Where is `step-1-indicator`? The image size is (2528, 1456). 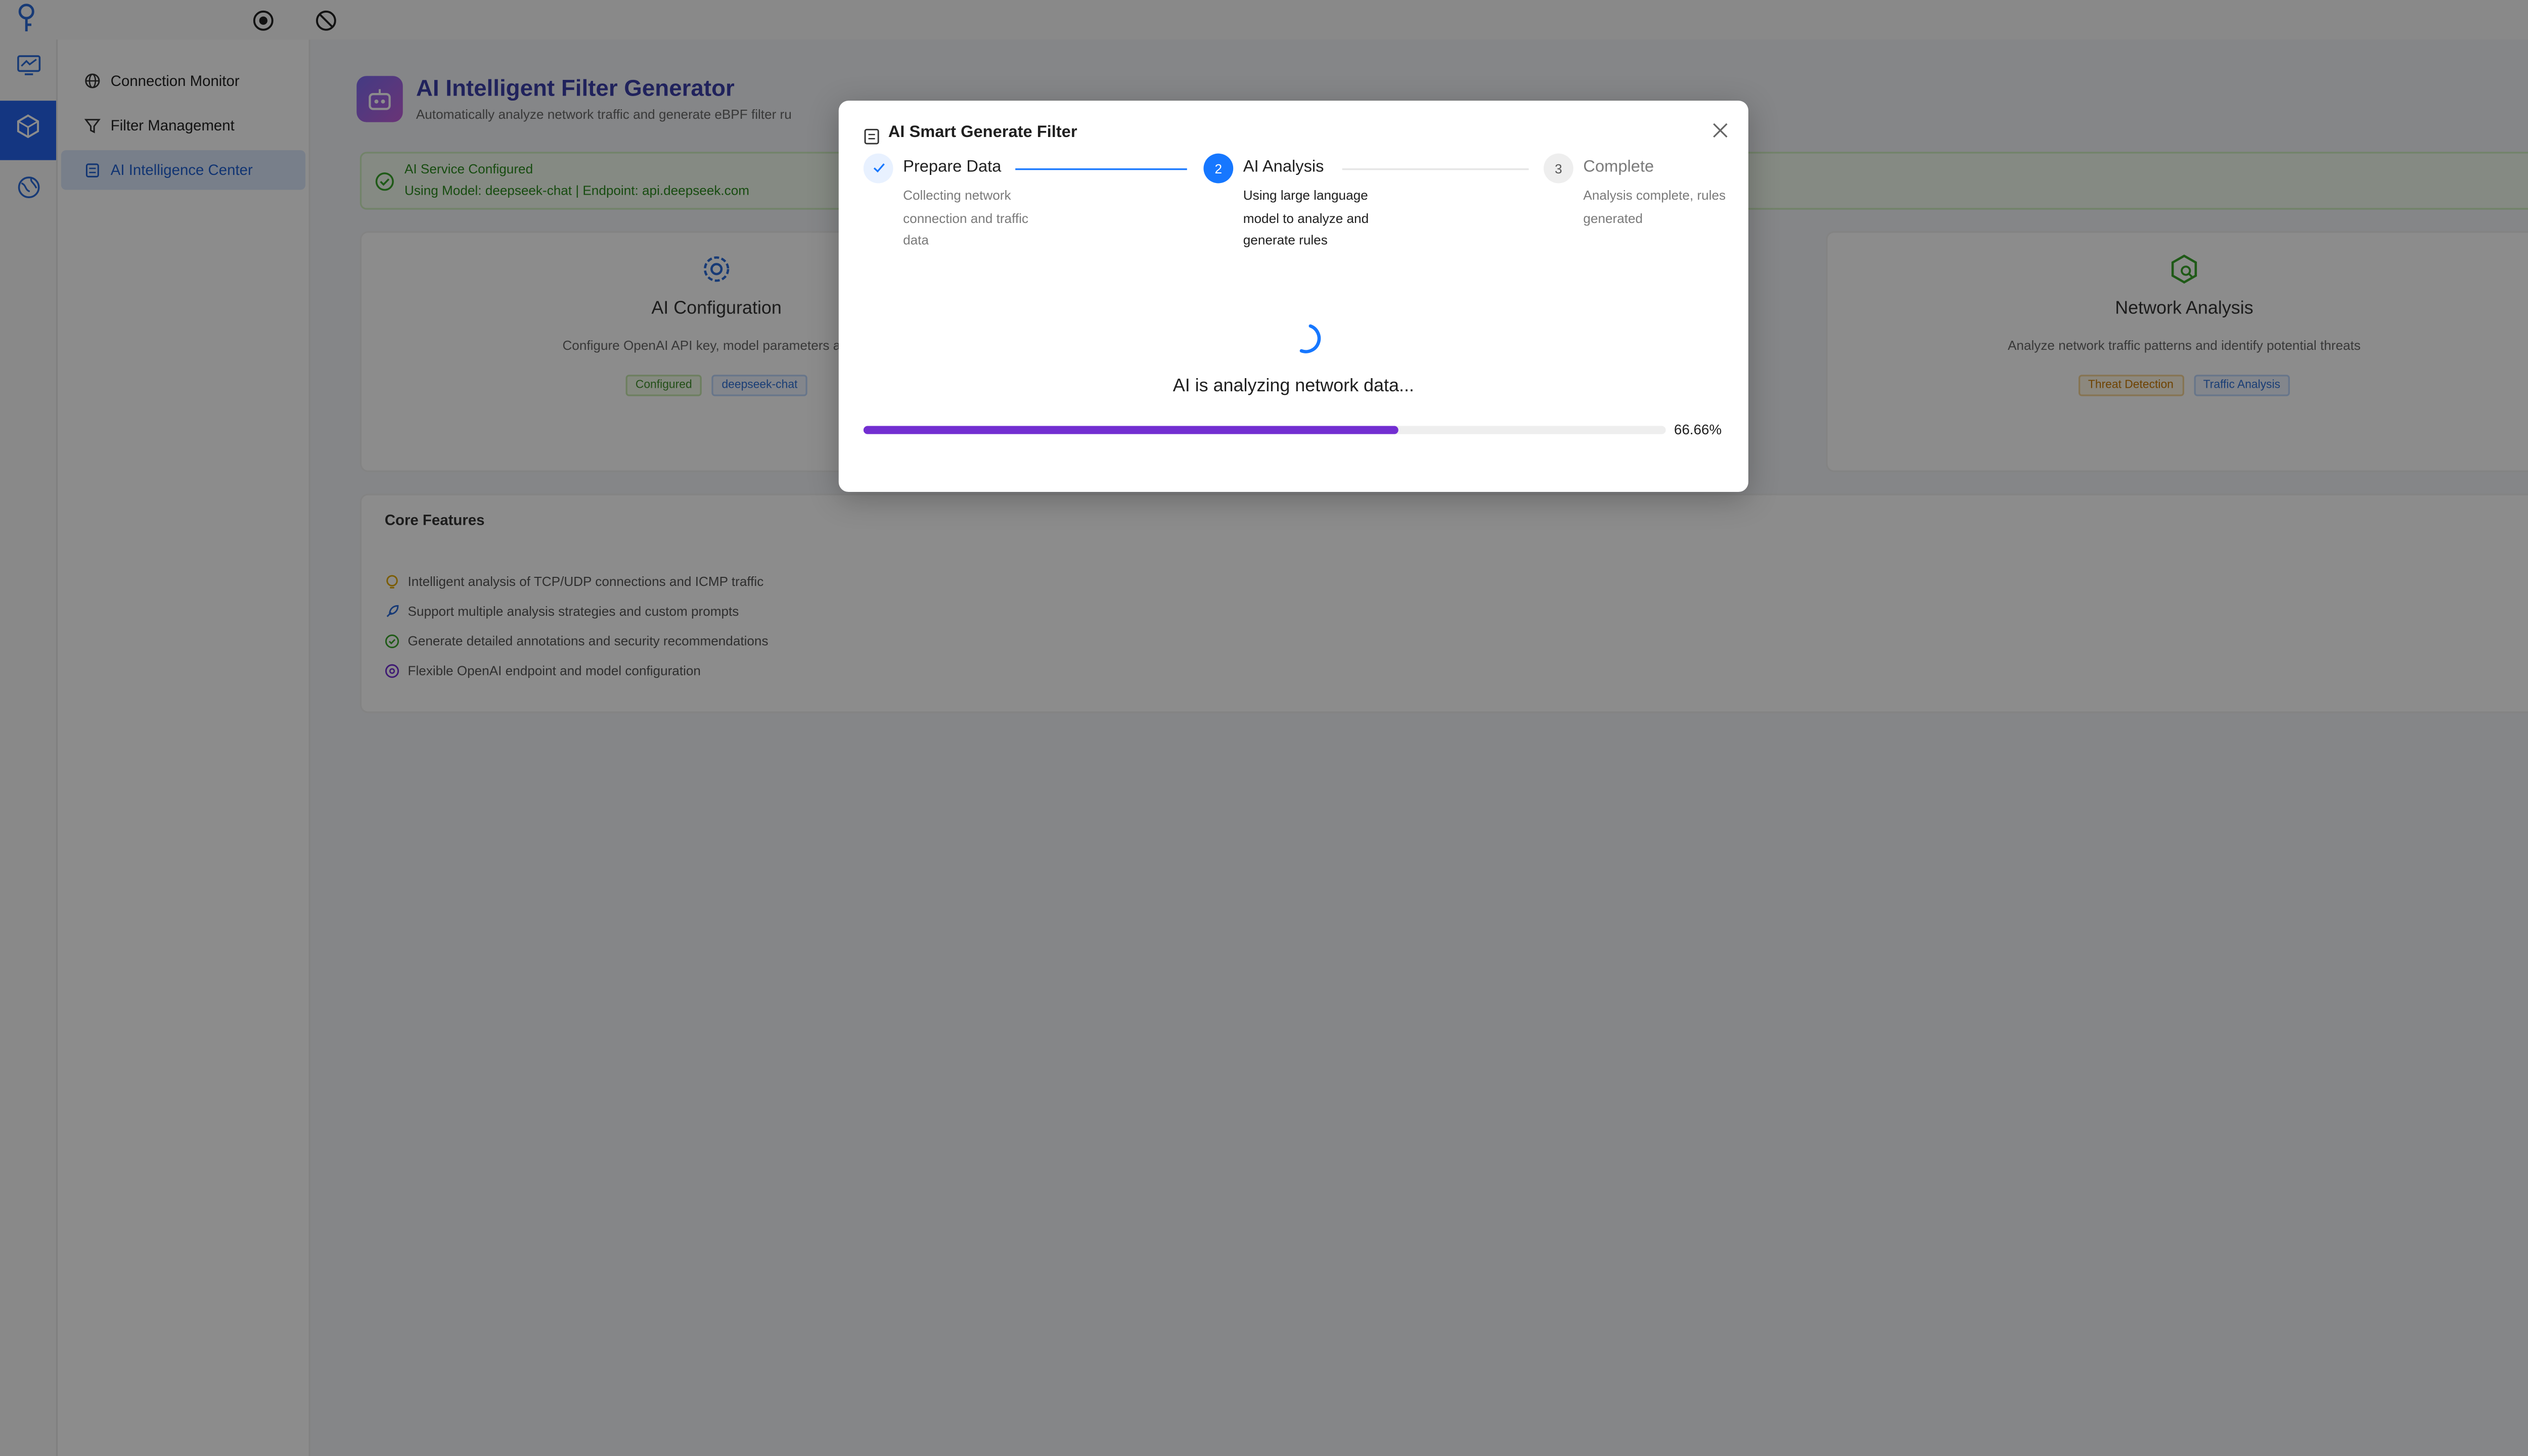
step-1-indicator is located at coordinates (878, 168).